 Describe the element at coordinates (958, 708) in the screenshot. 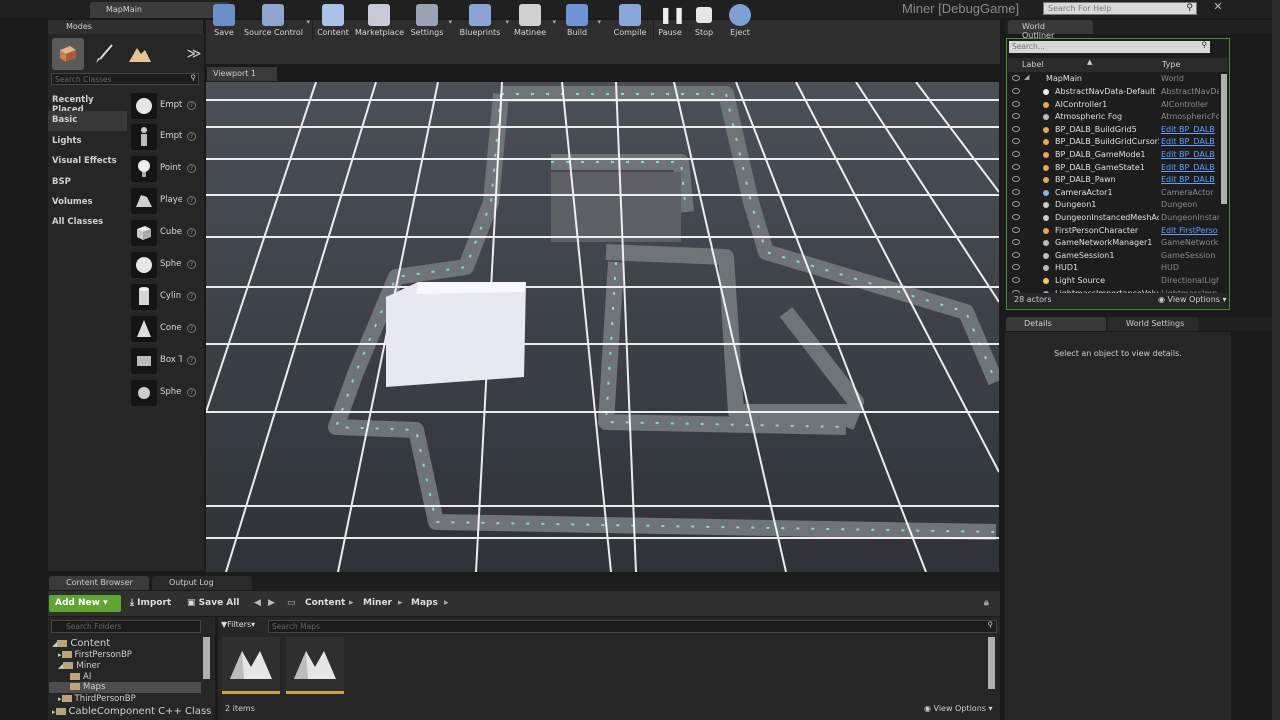

I see `content-view-options: ◉ View Options ▾` at that location.